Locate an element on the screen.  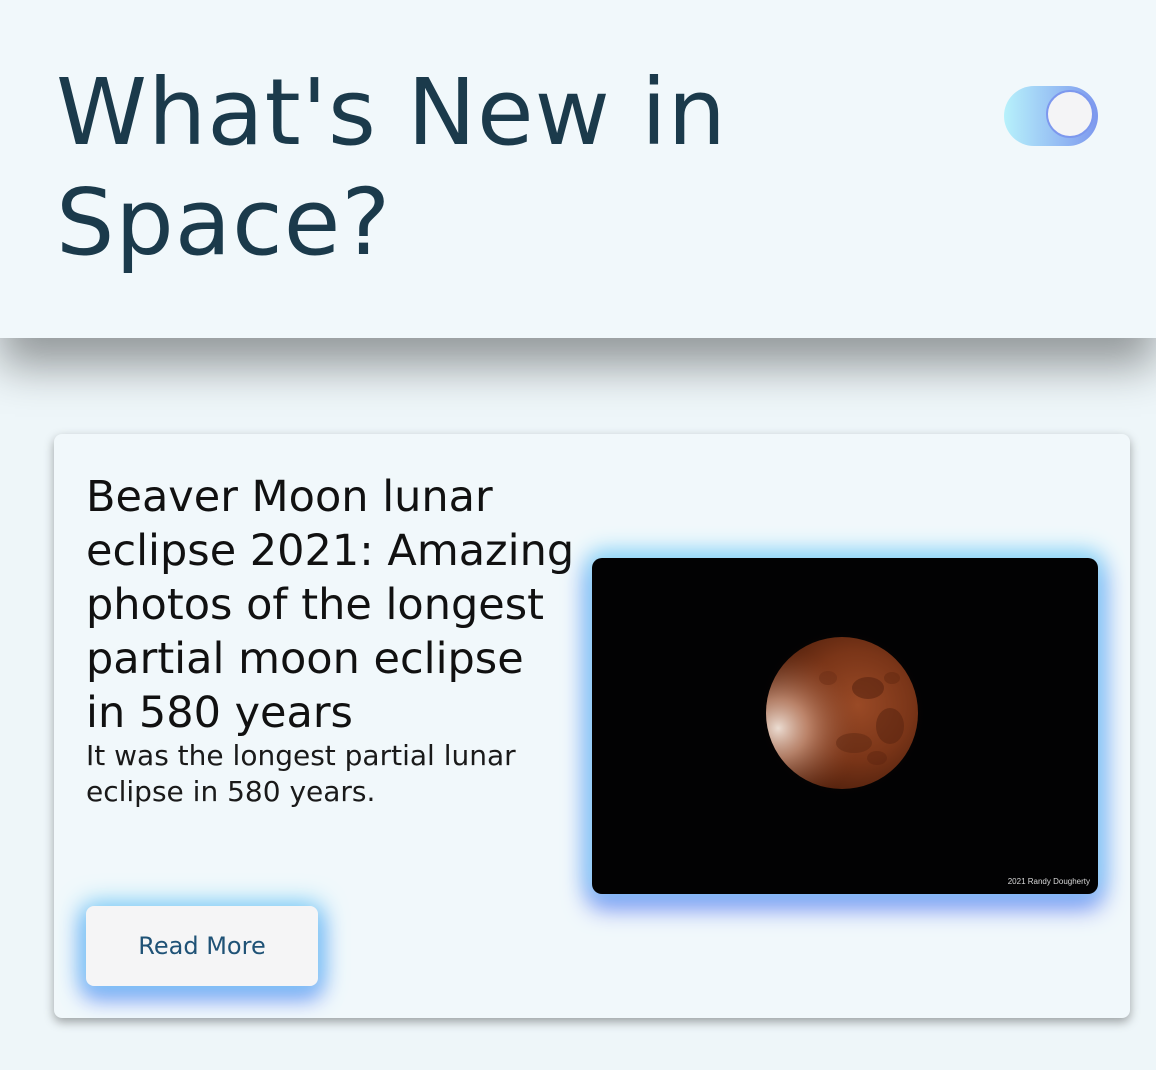
toggle-knob is located at coordinates (1070, 114).